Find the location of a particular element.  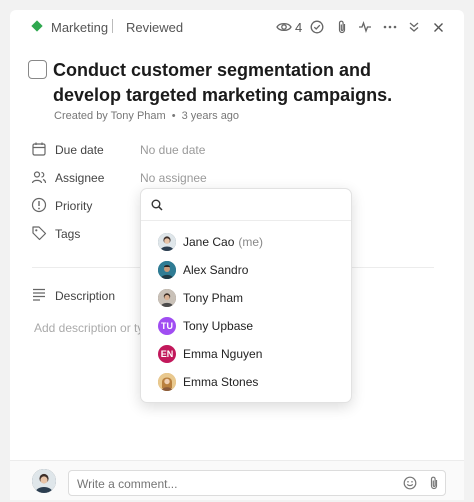

priority-label: Priority is located at coordinates (74, 206).